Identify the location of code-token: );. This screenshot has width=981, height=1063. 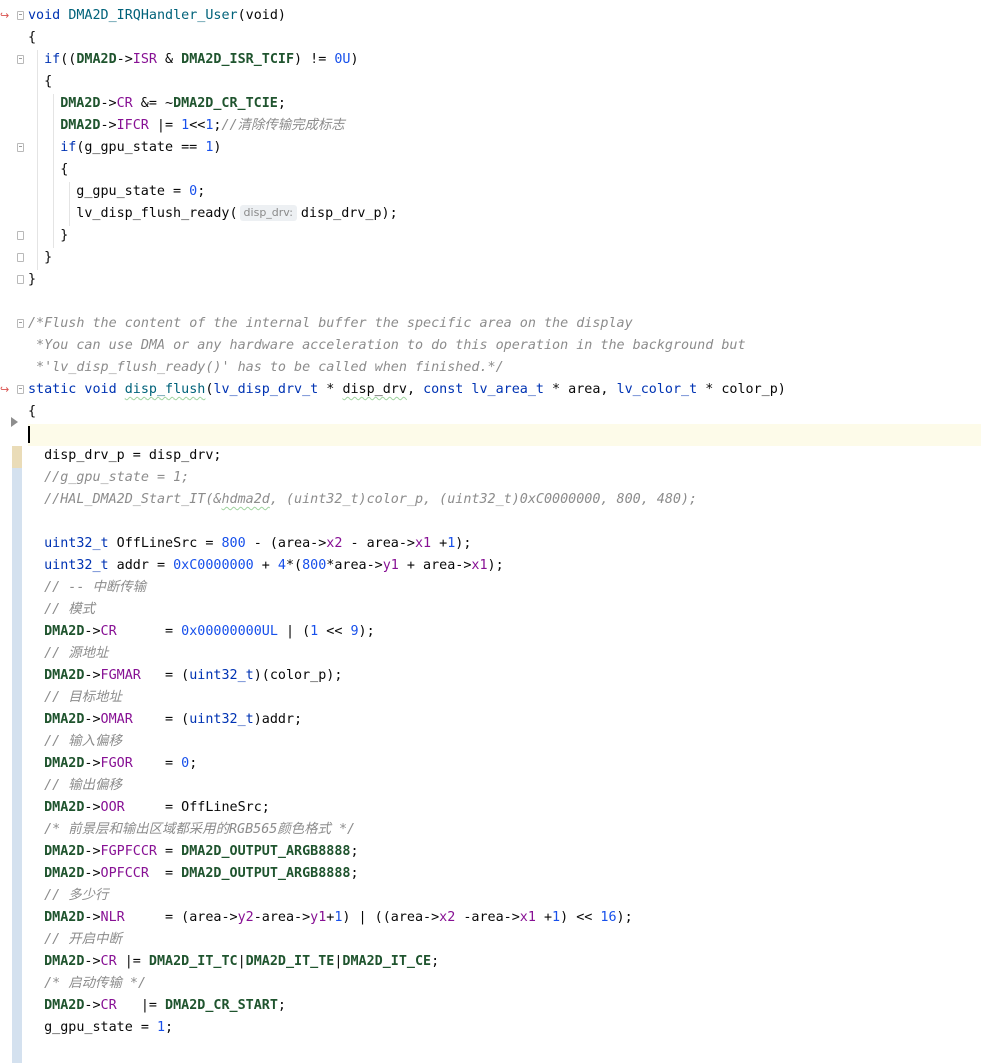
(463, 543).